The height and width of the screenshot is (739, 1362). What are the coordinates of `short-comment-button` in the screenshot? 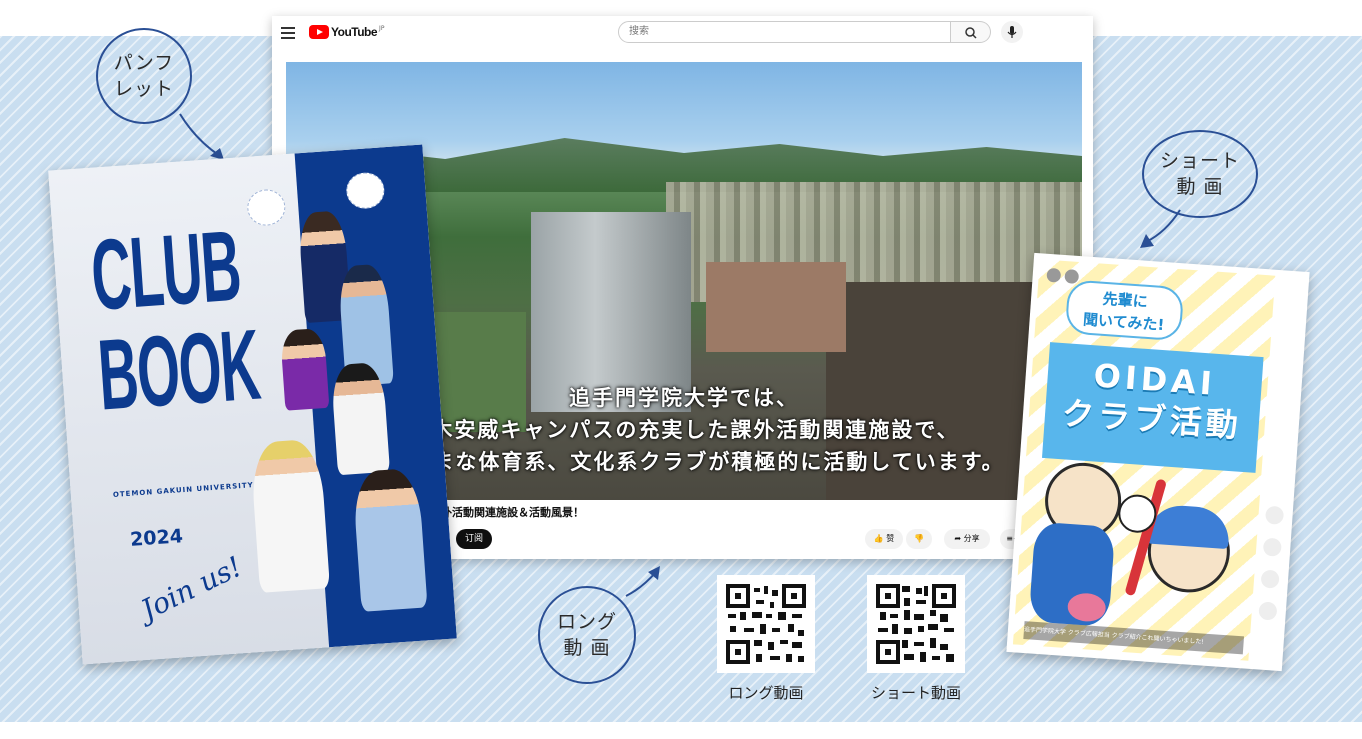 It's located at (1270, 579).